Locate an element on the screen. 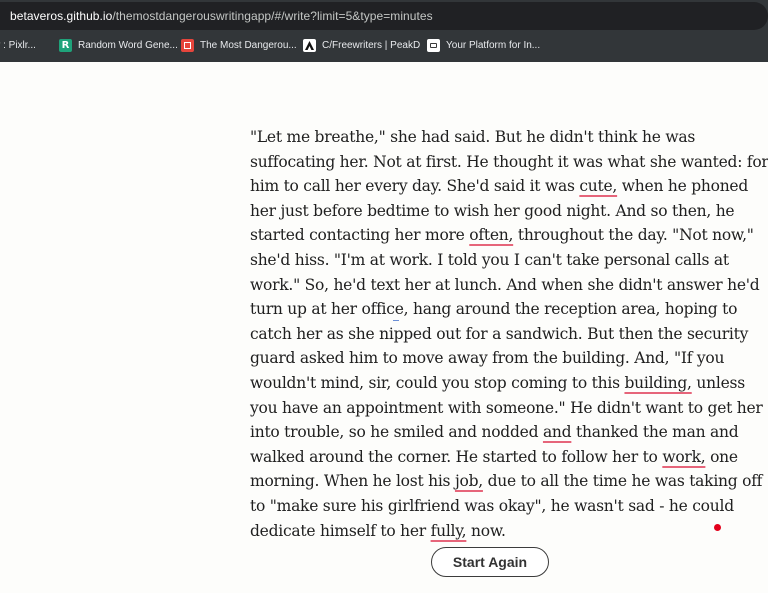 This screenshot has height=593, width=768. url-host: betaveros.github.io is located at coordinates (61, 16).